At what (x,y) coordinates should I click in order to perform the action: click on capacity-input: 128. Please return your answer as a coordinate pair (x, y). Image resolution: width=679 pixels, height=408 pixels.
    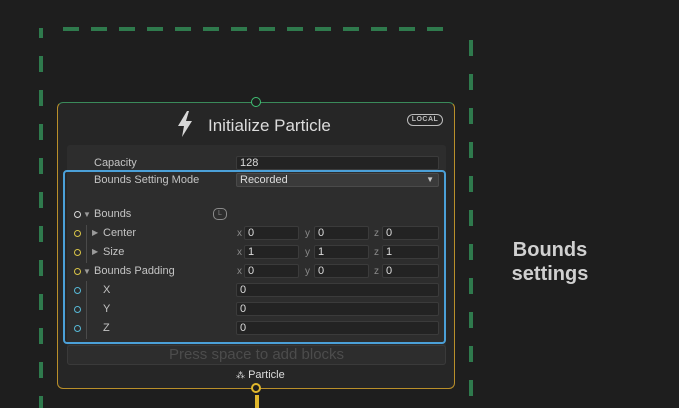
    Looking at the image, I should click on (337, 163).